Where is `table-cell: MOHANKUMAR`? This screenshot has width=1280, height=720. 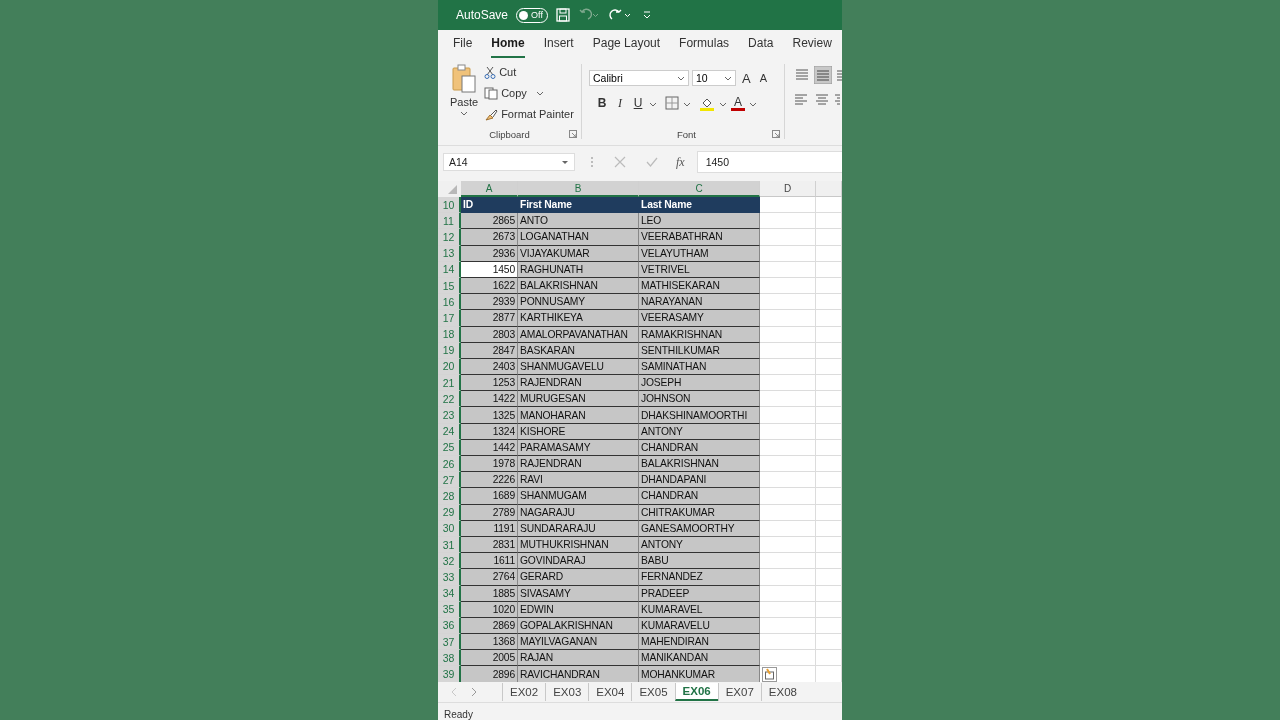
table-cell: MOHANKUMAR is located at coordinates (699, 674).